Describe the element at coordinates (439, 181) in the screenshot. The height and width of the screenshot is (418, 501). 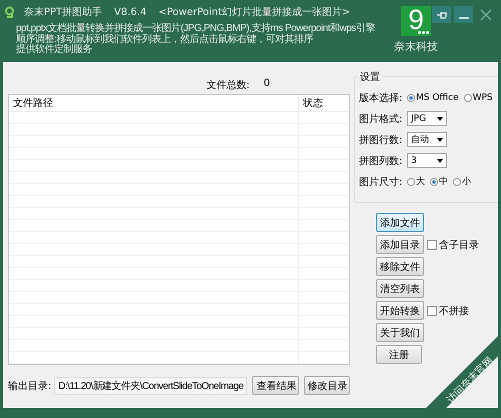
I see `radio-option: 中` at that location.